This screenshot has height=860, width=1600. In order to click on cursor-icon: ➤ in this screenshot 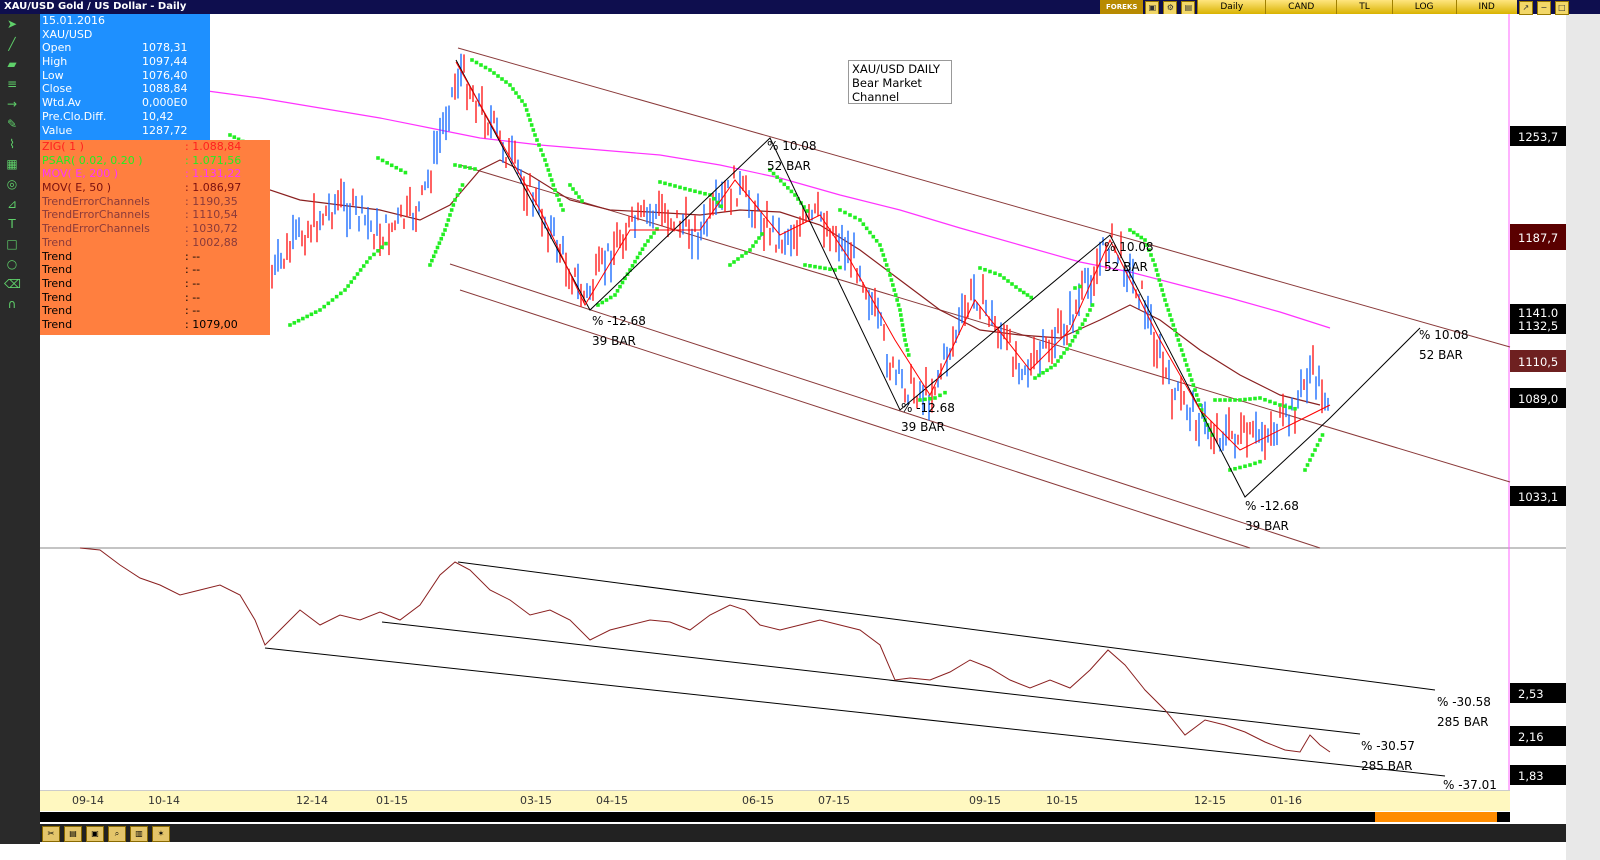, I will do `click(12, 24)`.